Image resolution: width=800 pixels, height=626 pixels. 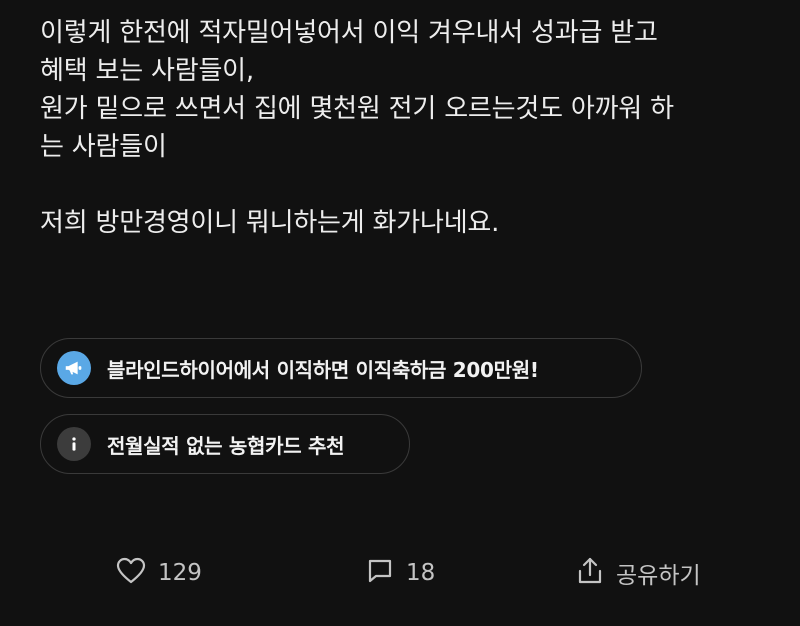 What do you see at coordinates (349, 33) in the screenshot?
I see `post-line: 이렇게 한전에 적자밀어넣어서 이익 겨우내서 성과급 받고` at bounding box center [349, 33].